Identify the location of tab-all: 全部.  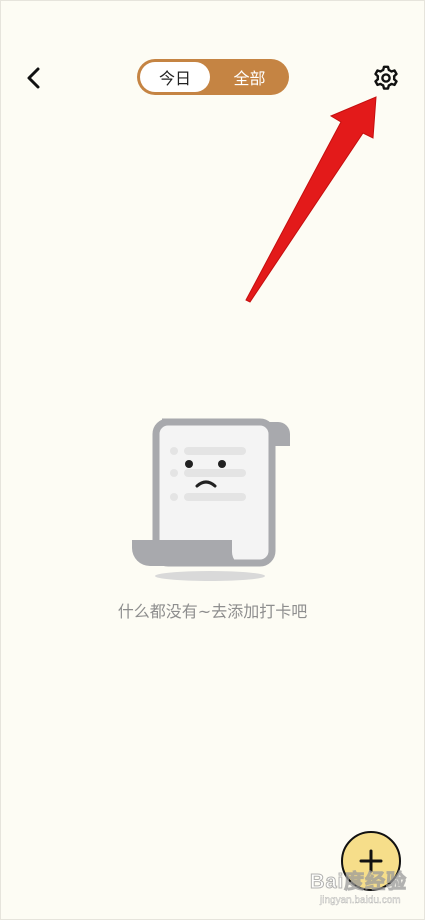
(249, 77).